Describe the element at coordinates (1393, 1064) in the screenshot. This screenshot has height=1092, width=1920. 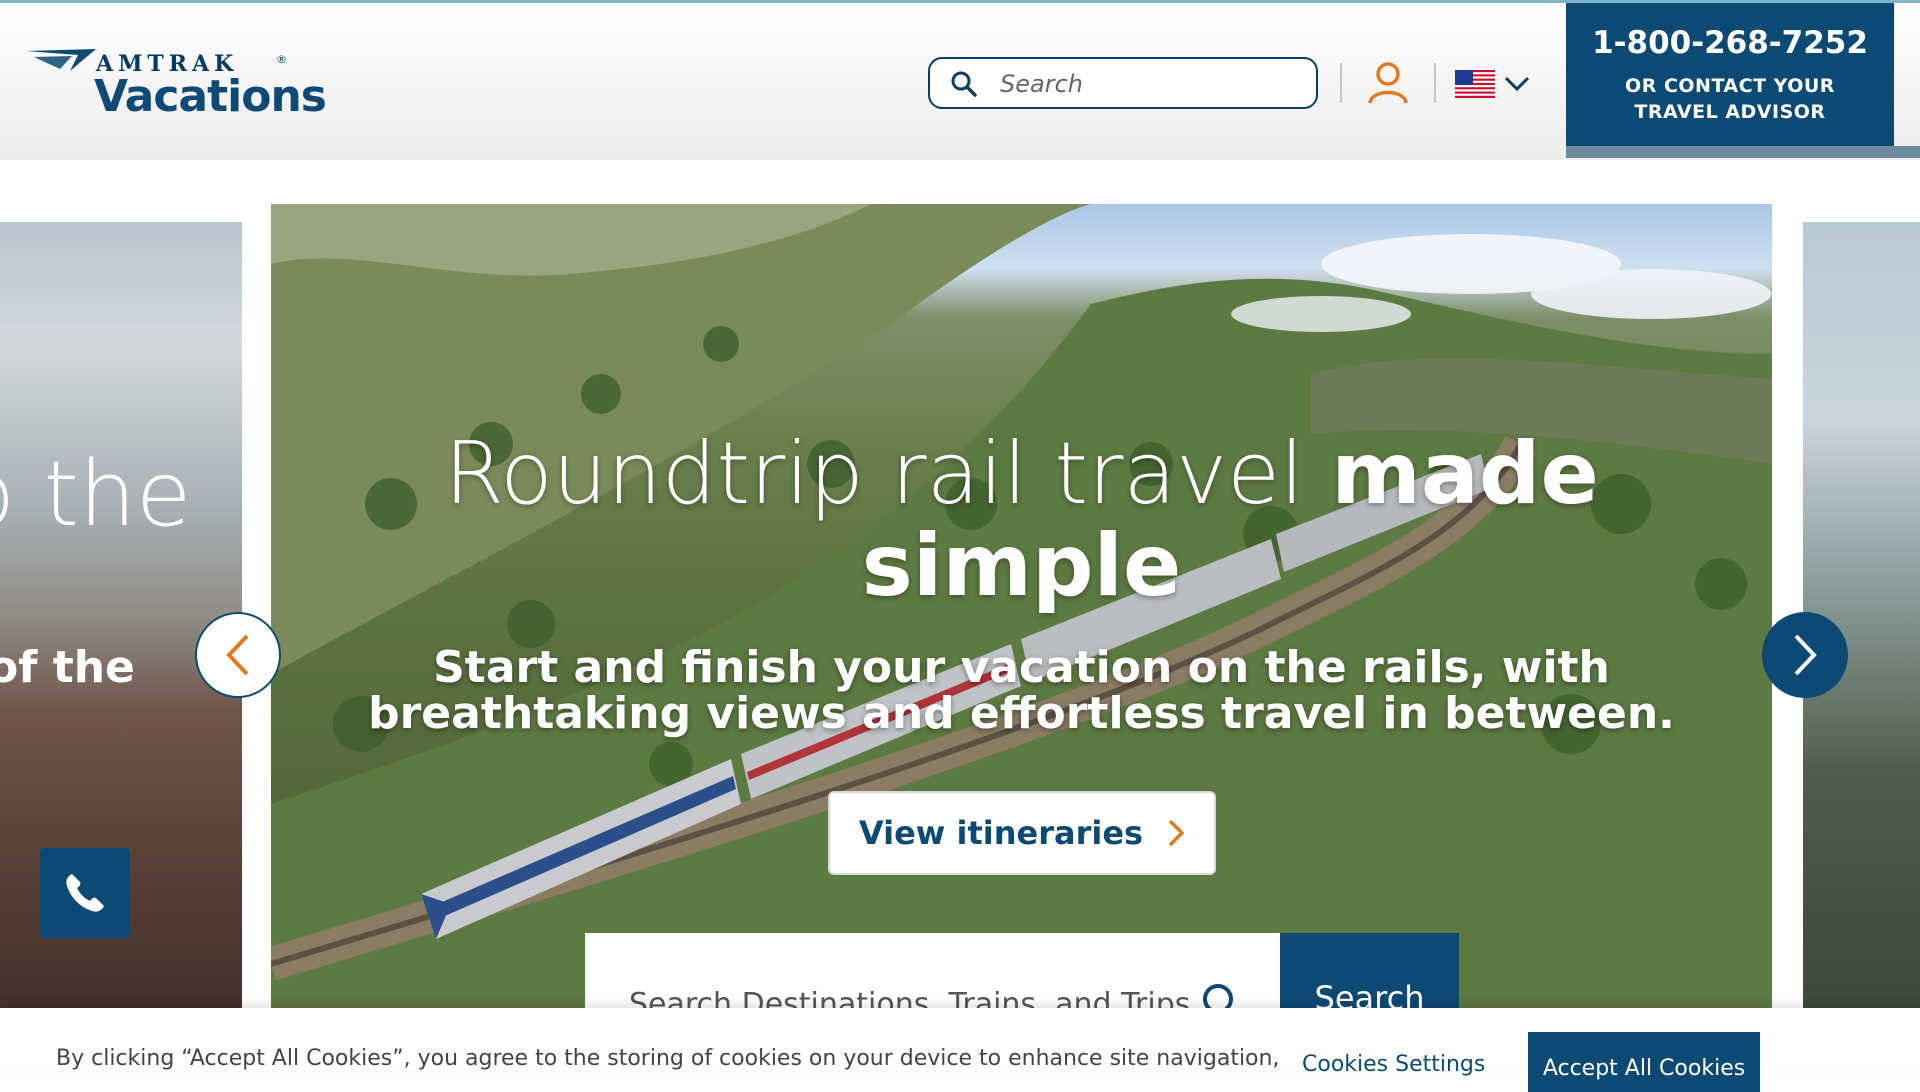
I see `cookies-settings-button: Cookies Settings` at that location.